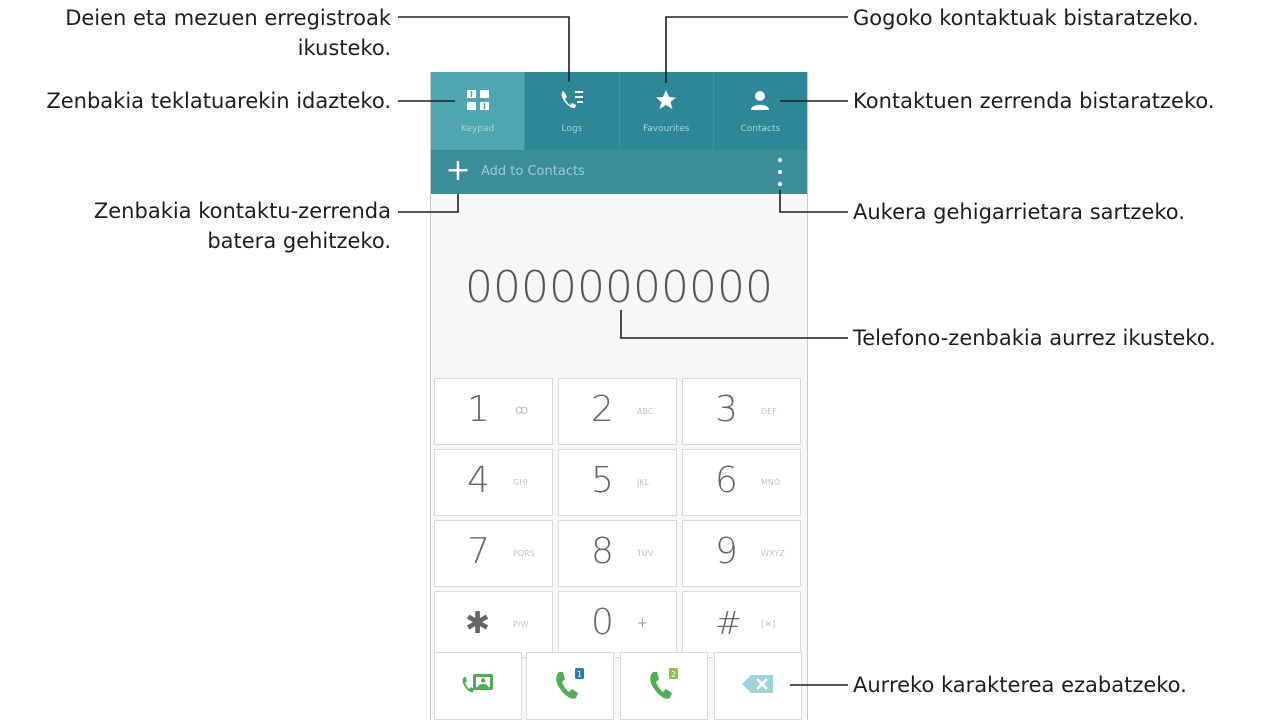 The width and height of the screenshot is (1264, 720). I want to click on annotation-keypad: Zenbakia teklatuarekin idazteko., so click(218, 101).